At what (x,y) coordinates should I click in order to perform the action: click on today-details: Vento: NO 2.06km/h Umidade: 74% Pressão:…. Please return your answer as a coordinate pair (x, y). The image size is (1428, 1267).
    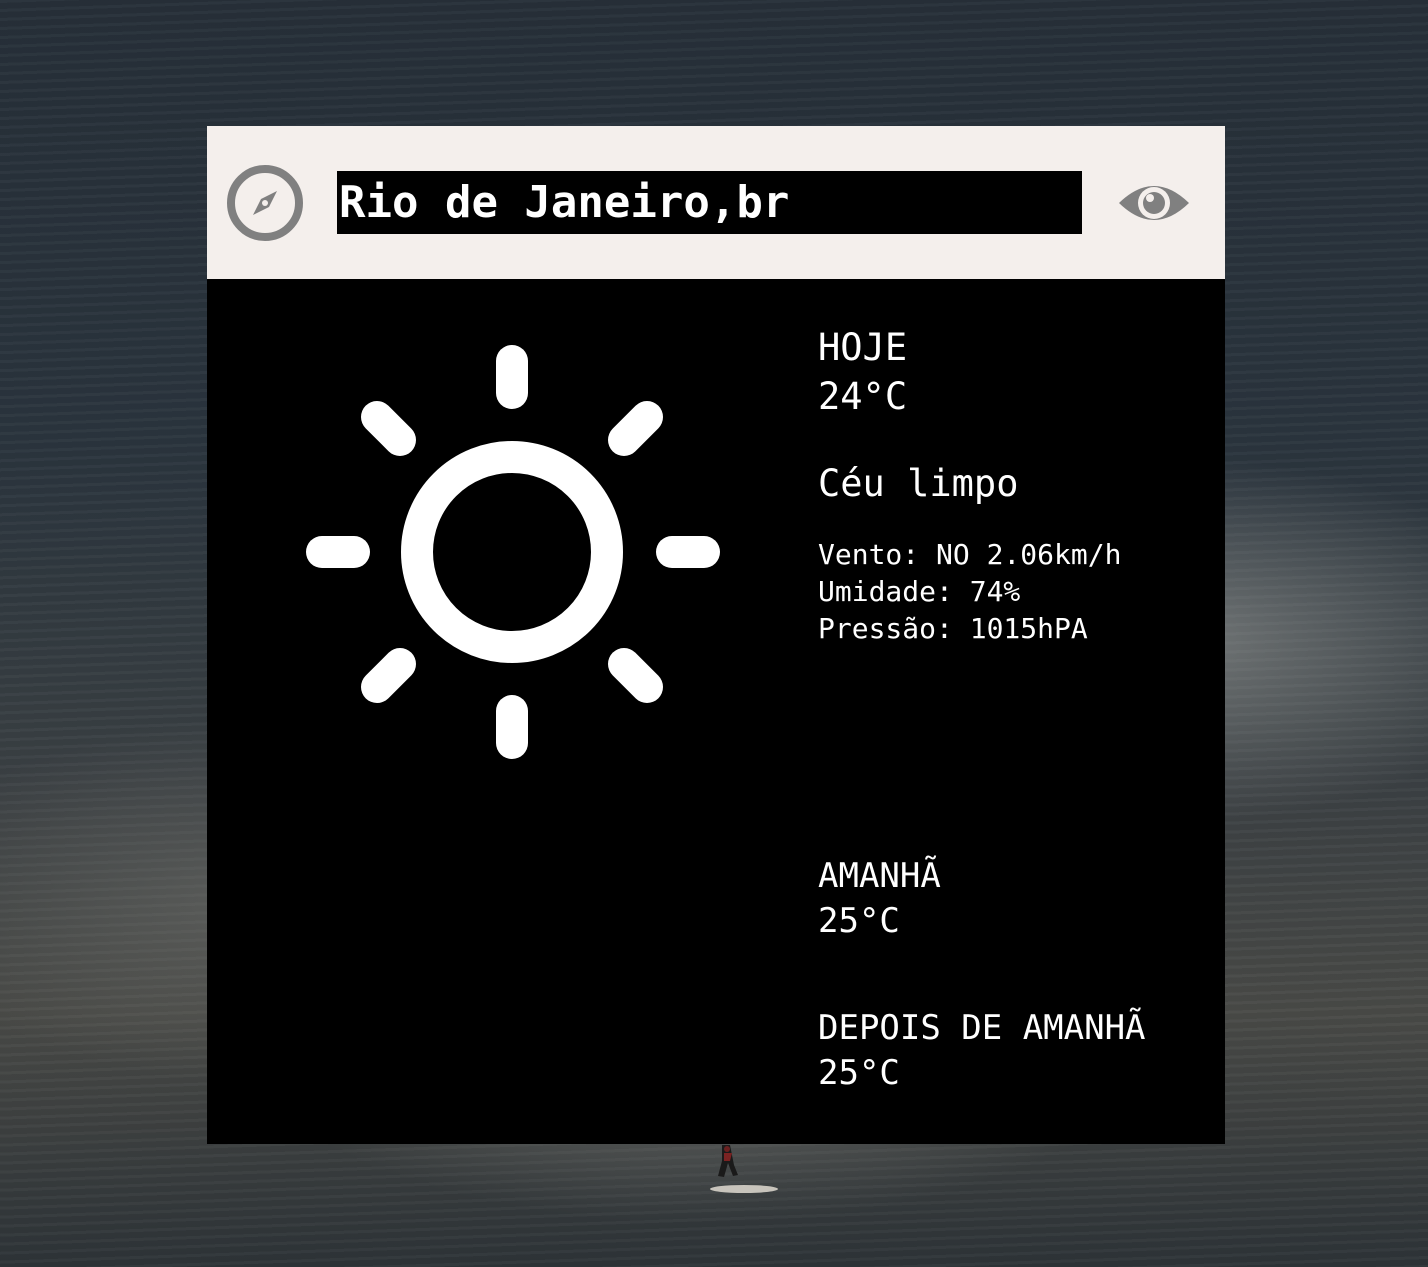
    Looking at the image, I should click on (969, 591).